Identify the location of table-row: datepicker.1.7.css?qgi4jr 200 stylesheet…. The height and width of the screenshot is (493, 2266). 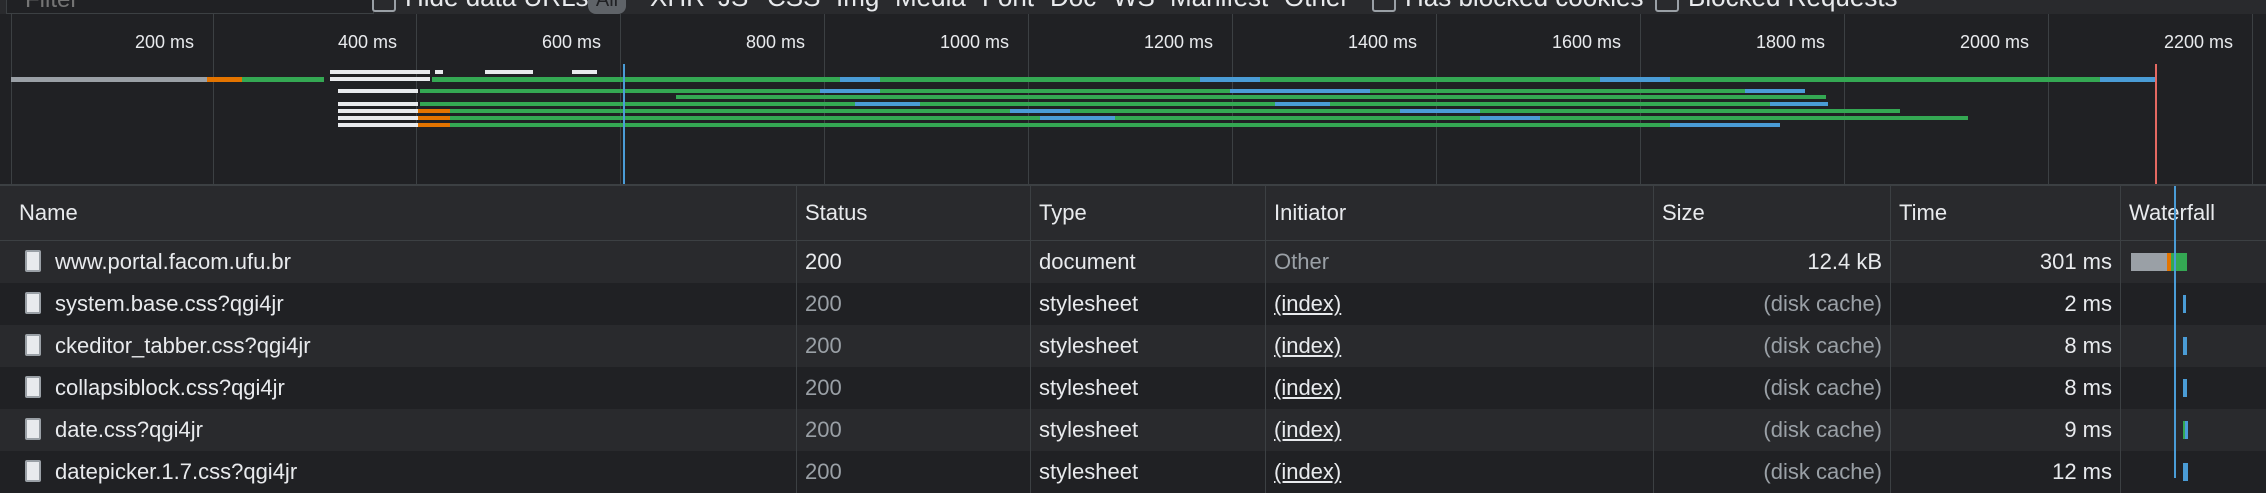
(1133, 472).